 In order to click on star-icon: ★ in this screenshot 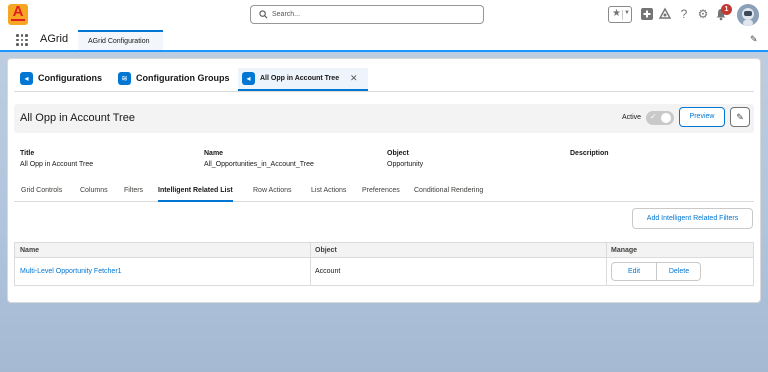, I will do `click(616, 13)`.